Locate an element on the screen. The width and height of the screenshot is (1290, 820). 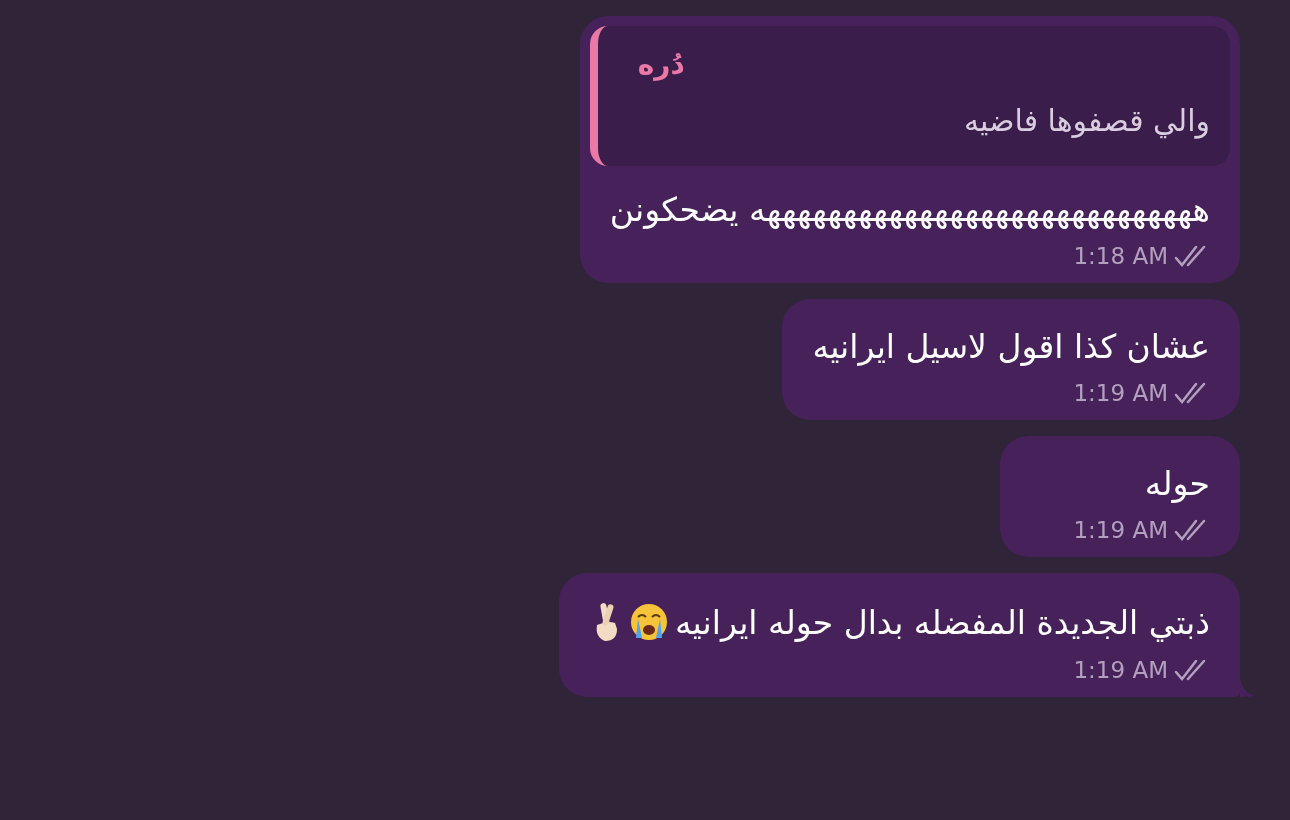
crying-face-icon is located at coordinates (648, 622).